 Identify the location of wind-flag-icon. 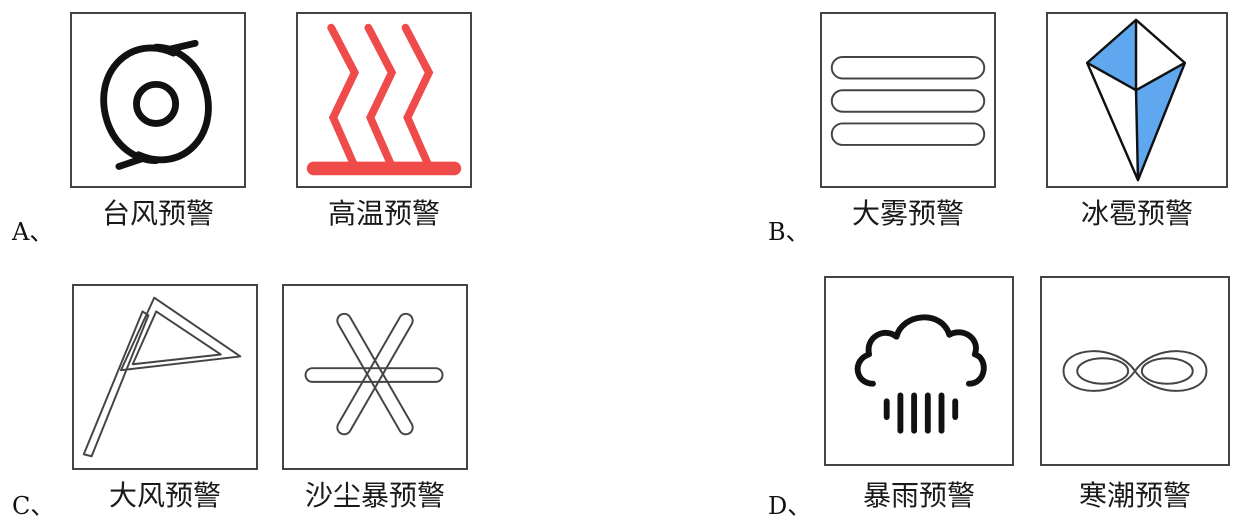
(162, 377).